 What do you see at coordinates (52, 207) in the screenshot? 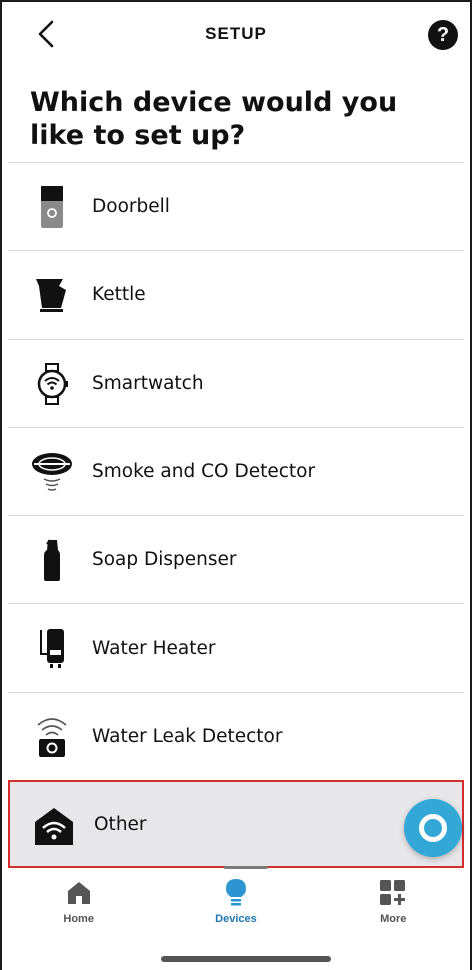
I see `doorbell-icon` at bounding box center [52, 207].